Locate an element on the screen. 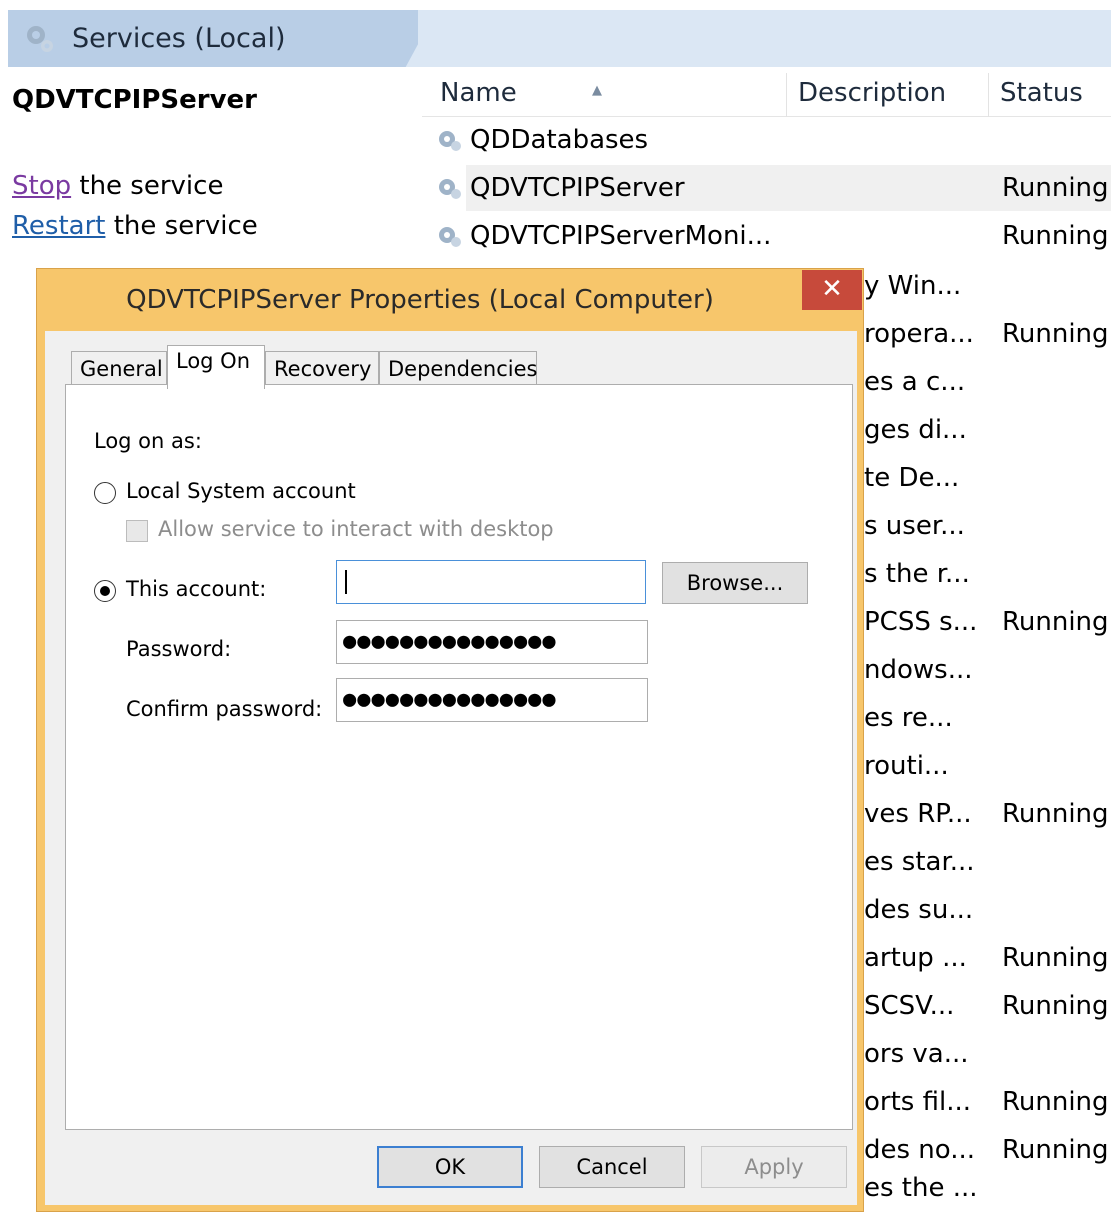 This screenshot has height=1212, width=1111. column-status-label: Status is located at coordinates (1041, 93).